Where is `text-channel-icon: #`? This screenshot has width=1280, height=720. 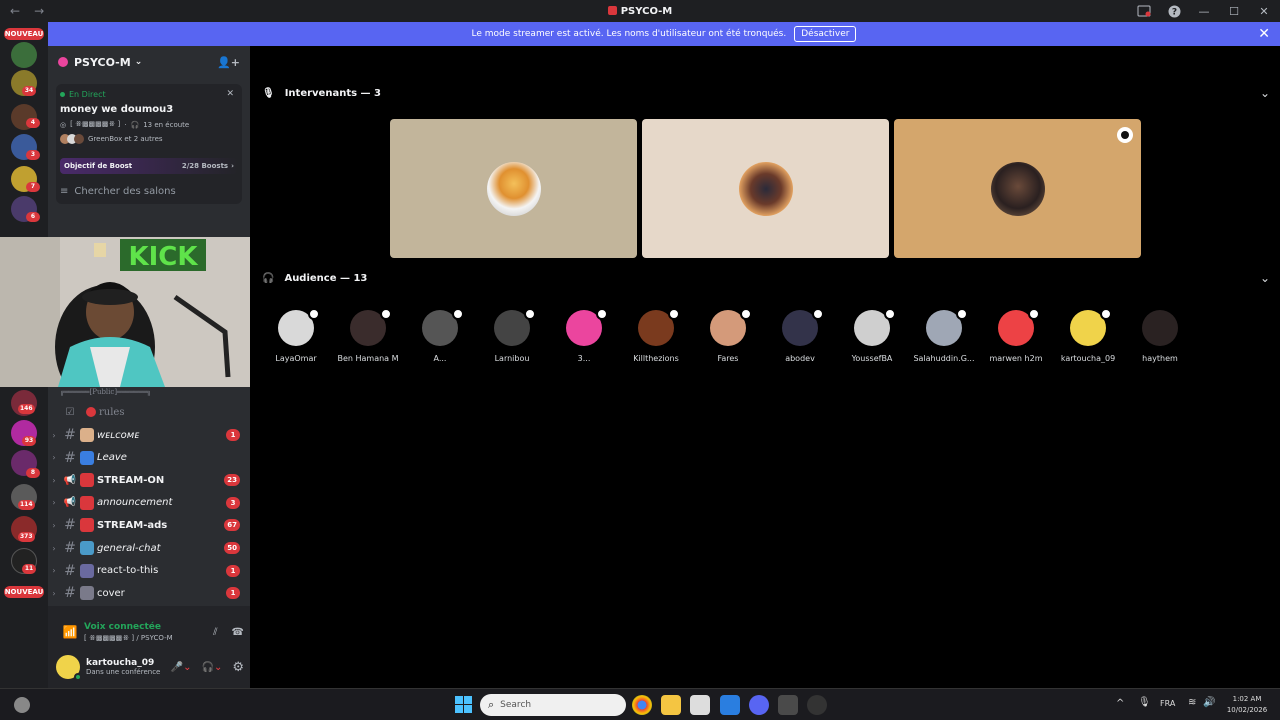 text-channel-icon: # is located at coordinates (70, 548).